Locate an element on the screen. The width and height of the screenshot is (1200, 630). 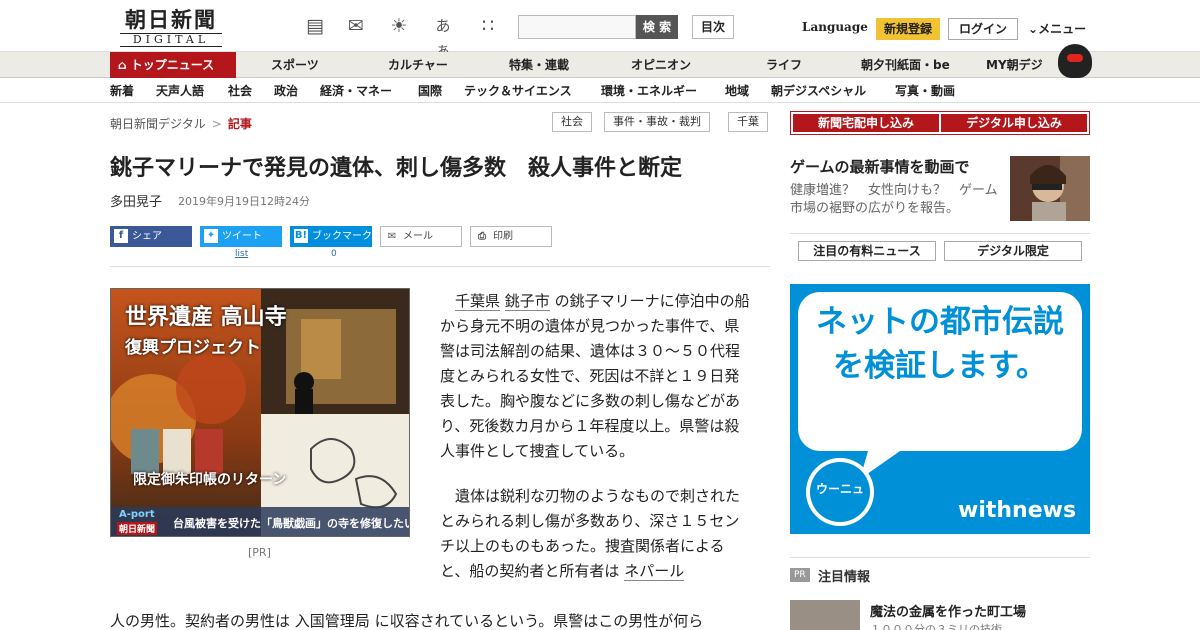
newspaper-icon: ▤ is located at coordinates (315, 26).